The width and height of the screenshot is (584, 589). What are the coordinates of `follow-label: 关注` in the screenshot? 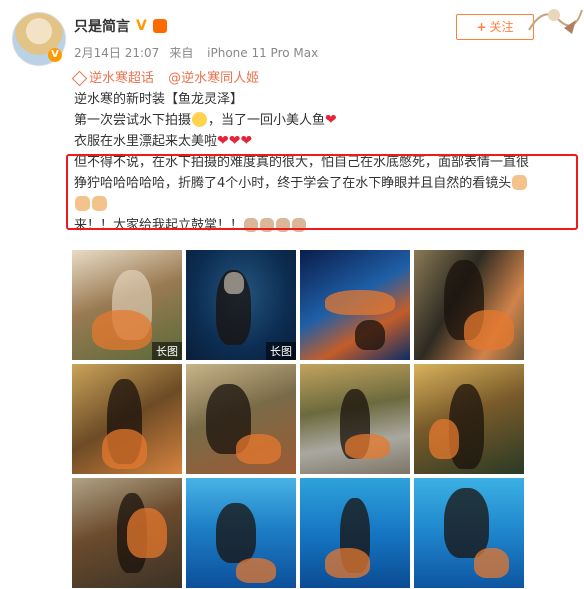 It's located at (501, 27).